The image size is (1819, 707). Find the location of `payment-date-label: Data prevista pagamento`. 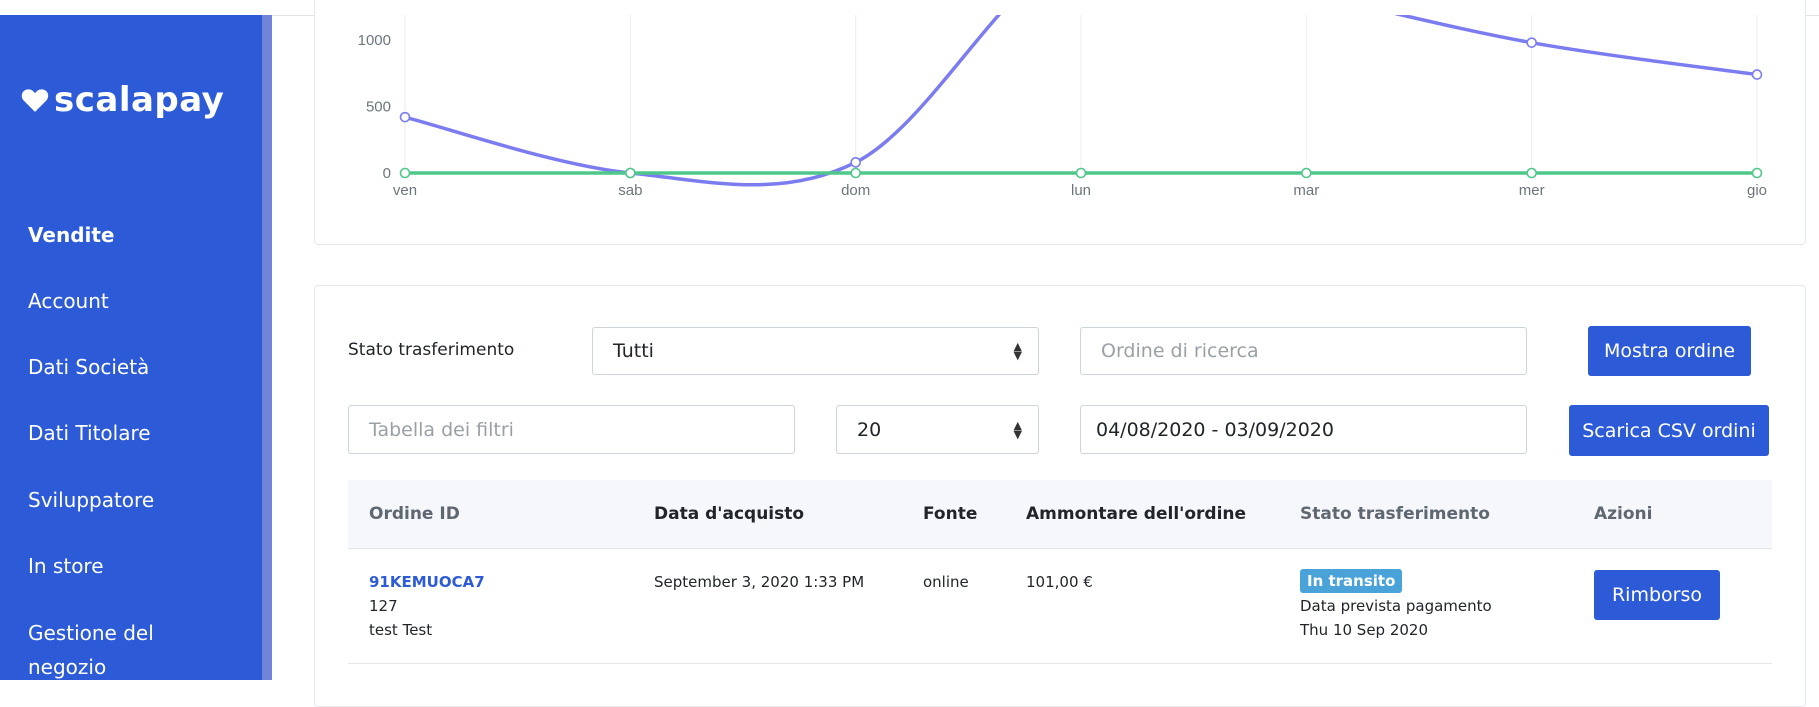

payment-date-label: Data prevista pagamento is located at coordinates (1396, 606).